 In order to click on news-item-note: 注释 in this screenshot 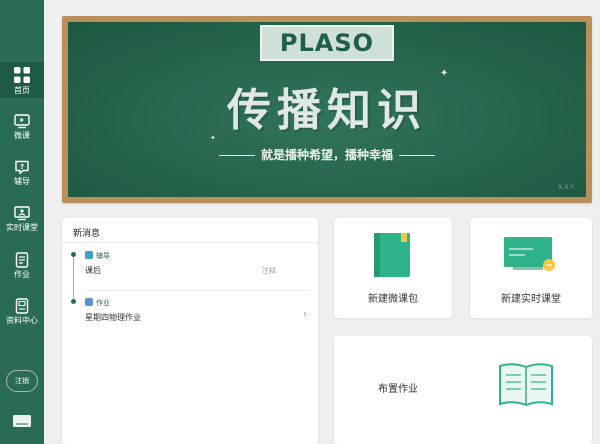, I will do `click(269, 271)`.